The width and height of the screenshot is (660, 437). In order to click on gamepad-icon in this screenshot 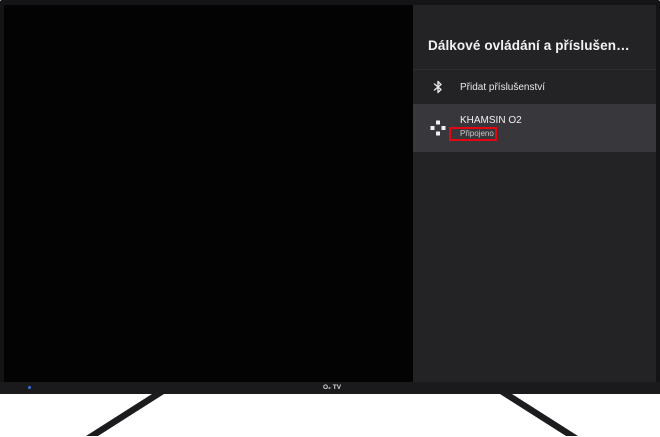, I will do `click(438, 128)`.